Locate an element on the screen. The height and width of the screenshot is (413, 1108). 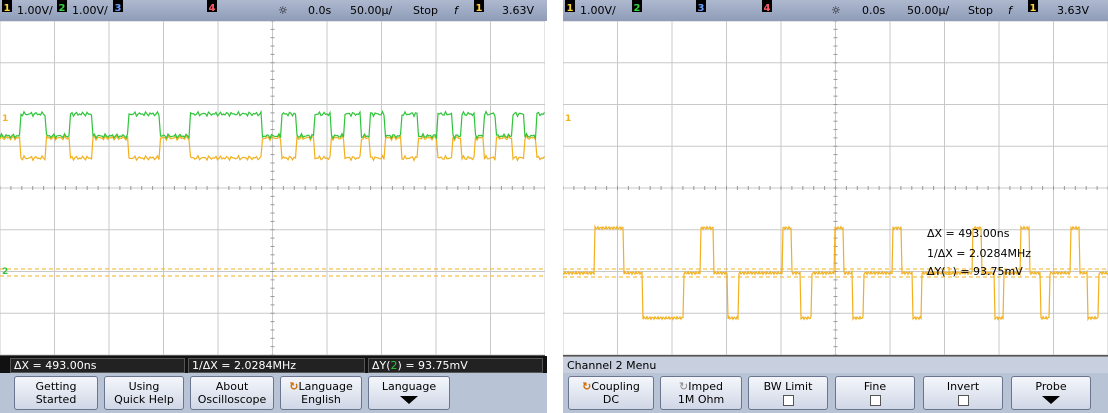
coupling-button: ↻Coupling DC is located at coordinates (611, 393).